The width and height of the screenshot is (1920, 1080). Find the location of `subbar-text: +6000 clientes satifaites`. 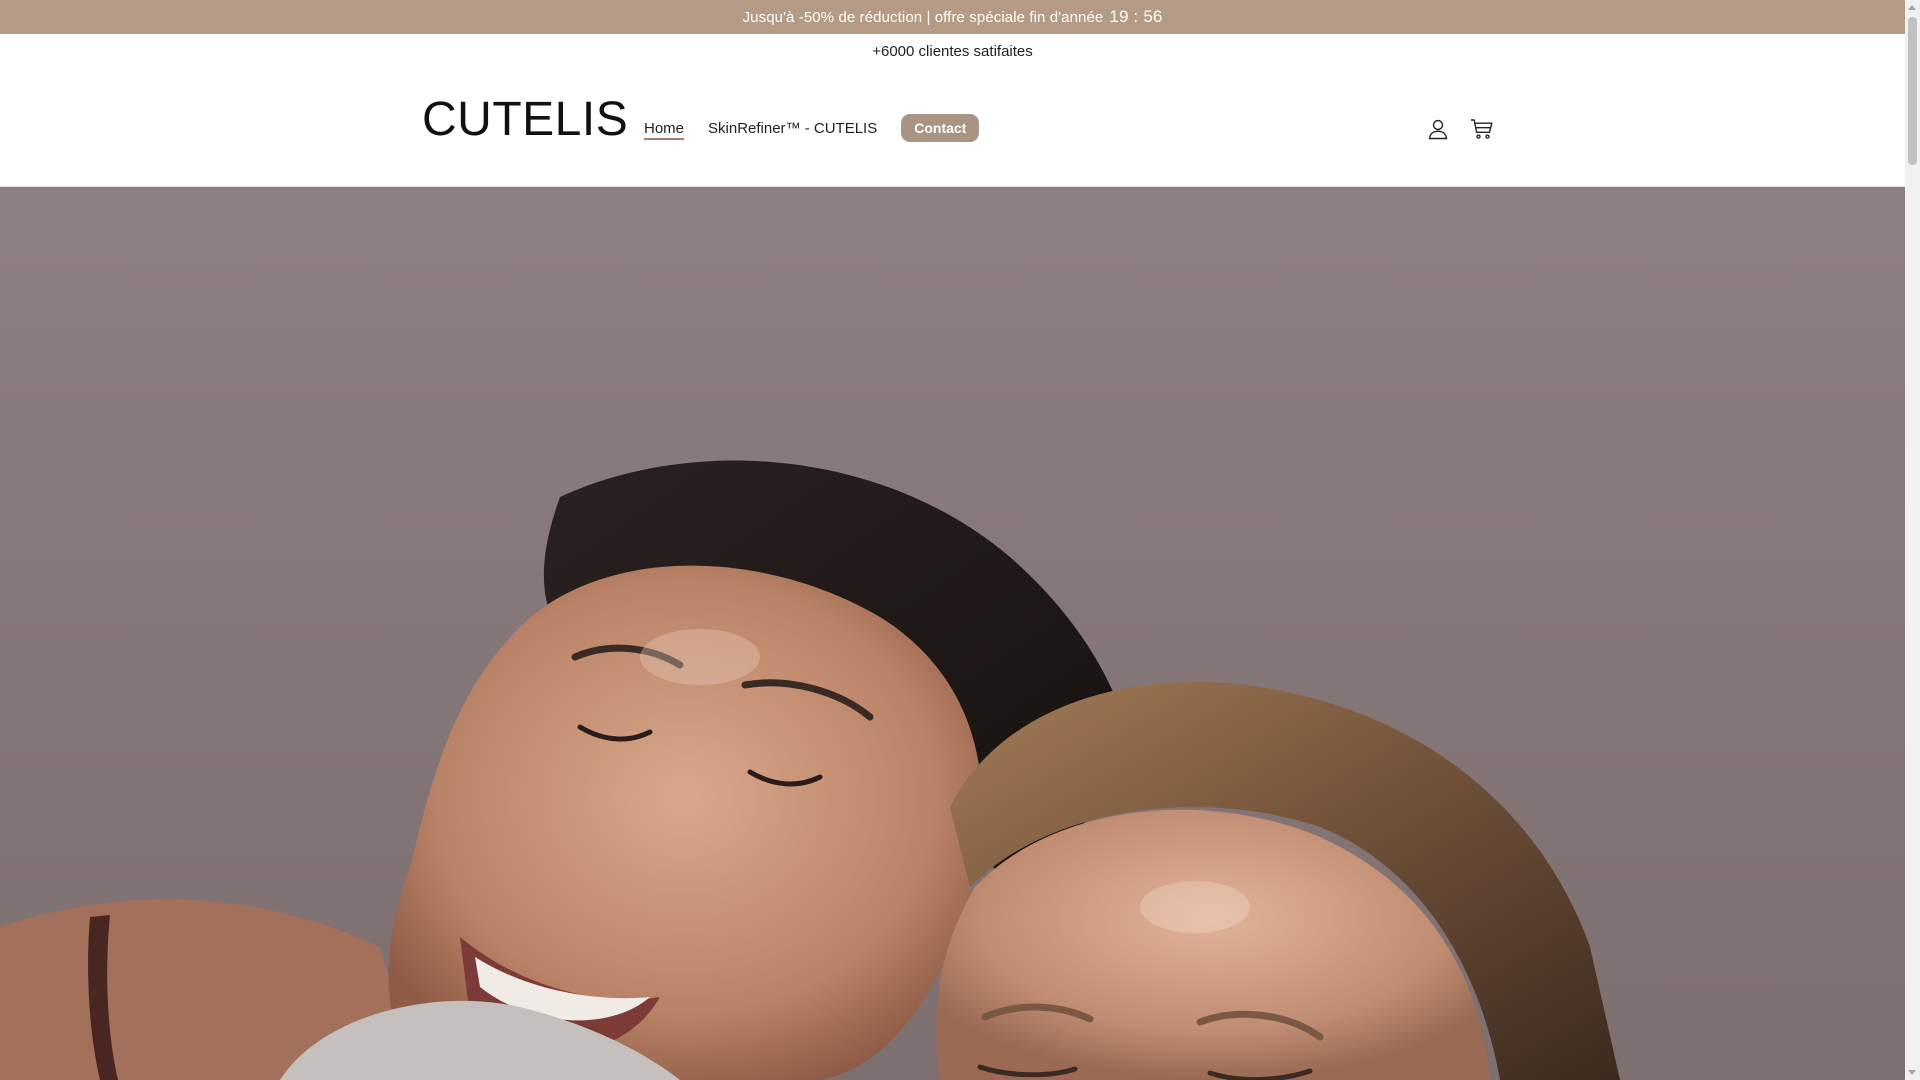

subbar-text: +6000 clientes satifaites is located at coordinates (952, 51).